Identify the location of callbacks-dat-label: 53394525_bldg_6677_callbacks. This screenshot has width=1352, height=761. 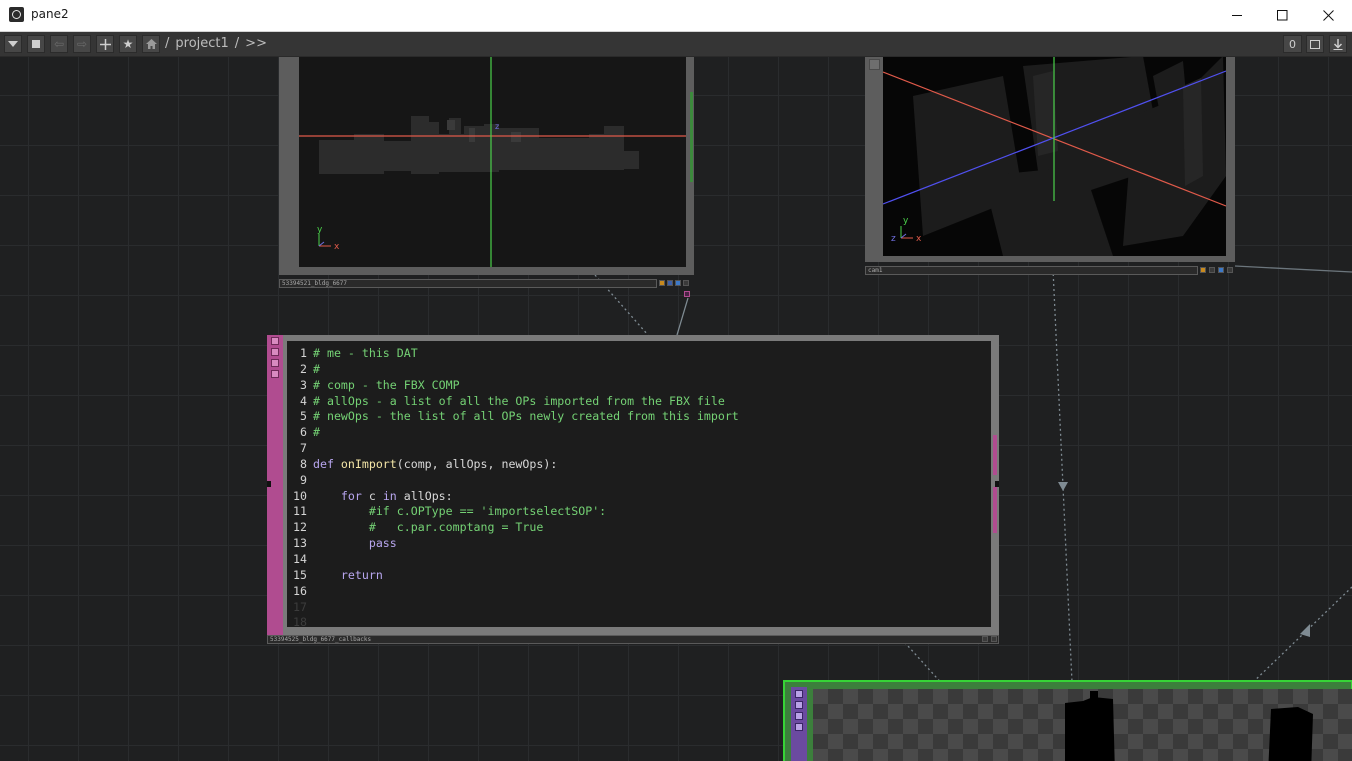
(633, 639).